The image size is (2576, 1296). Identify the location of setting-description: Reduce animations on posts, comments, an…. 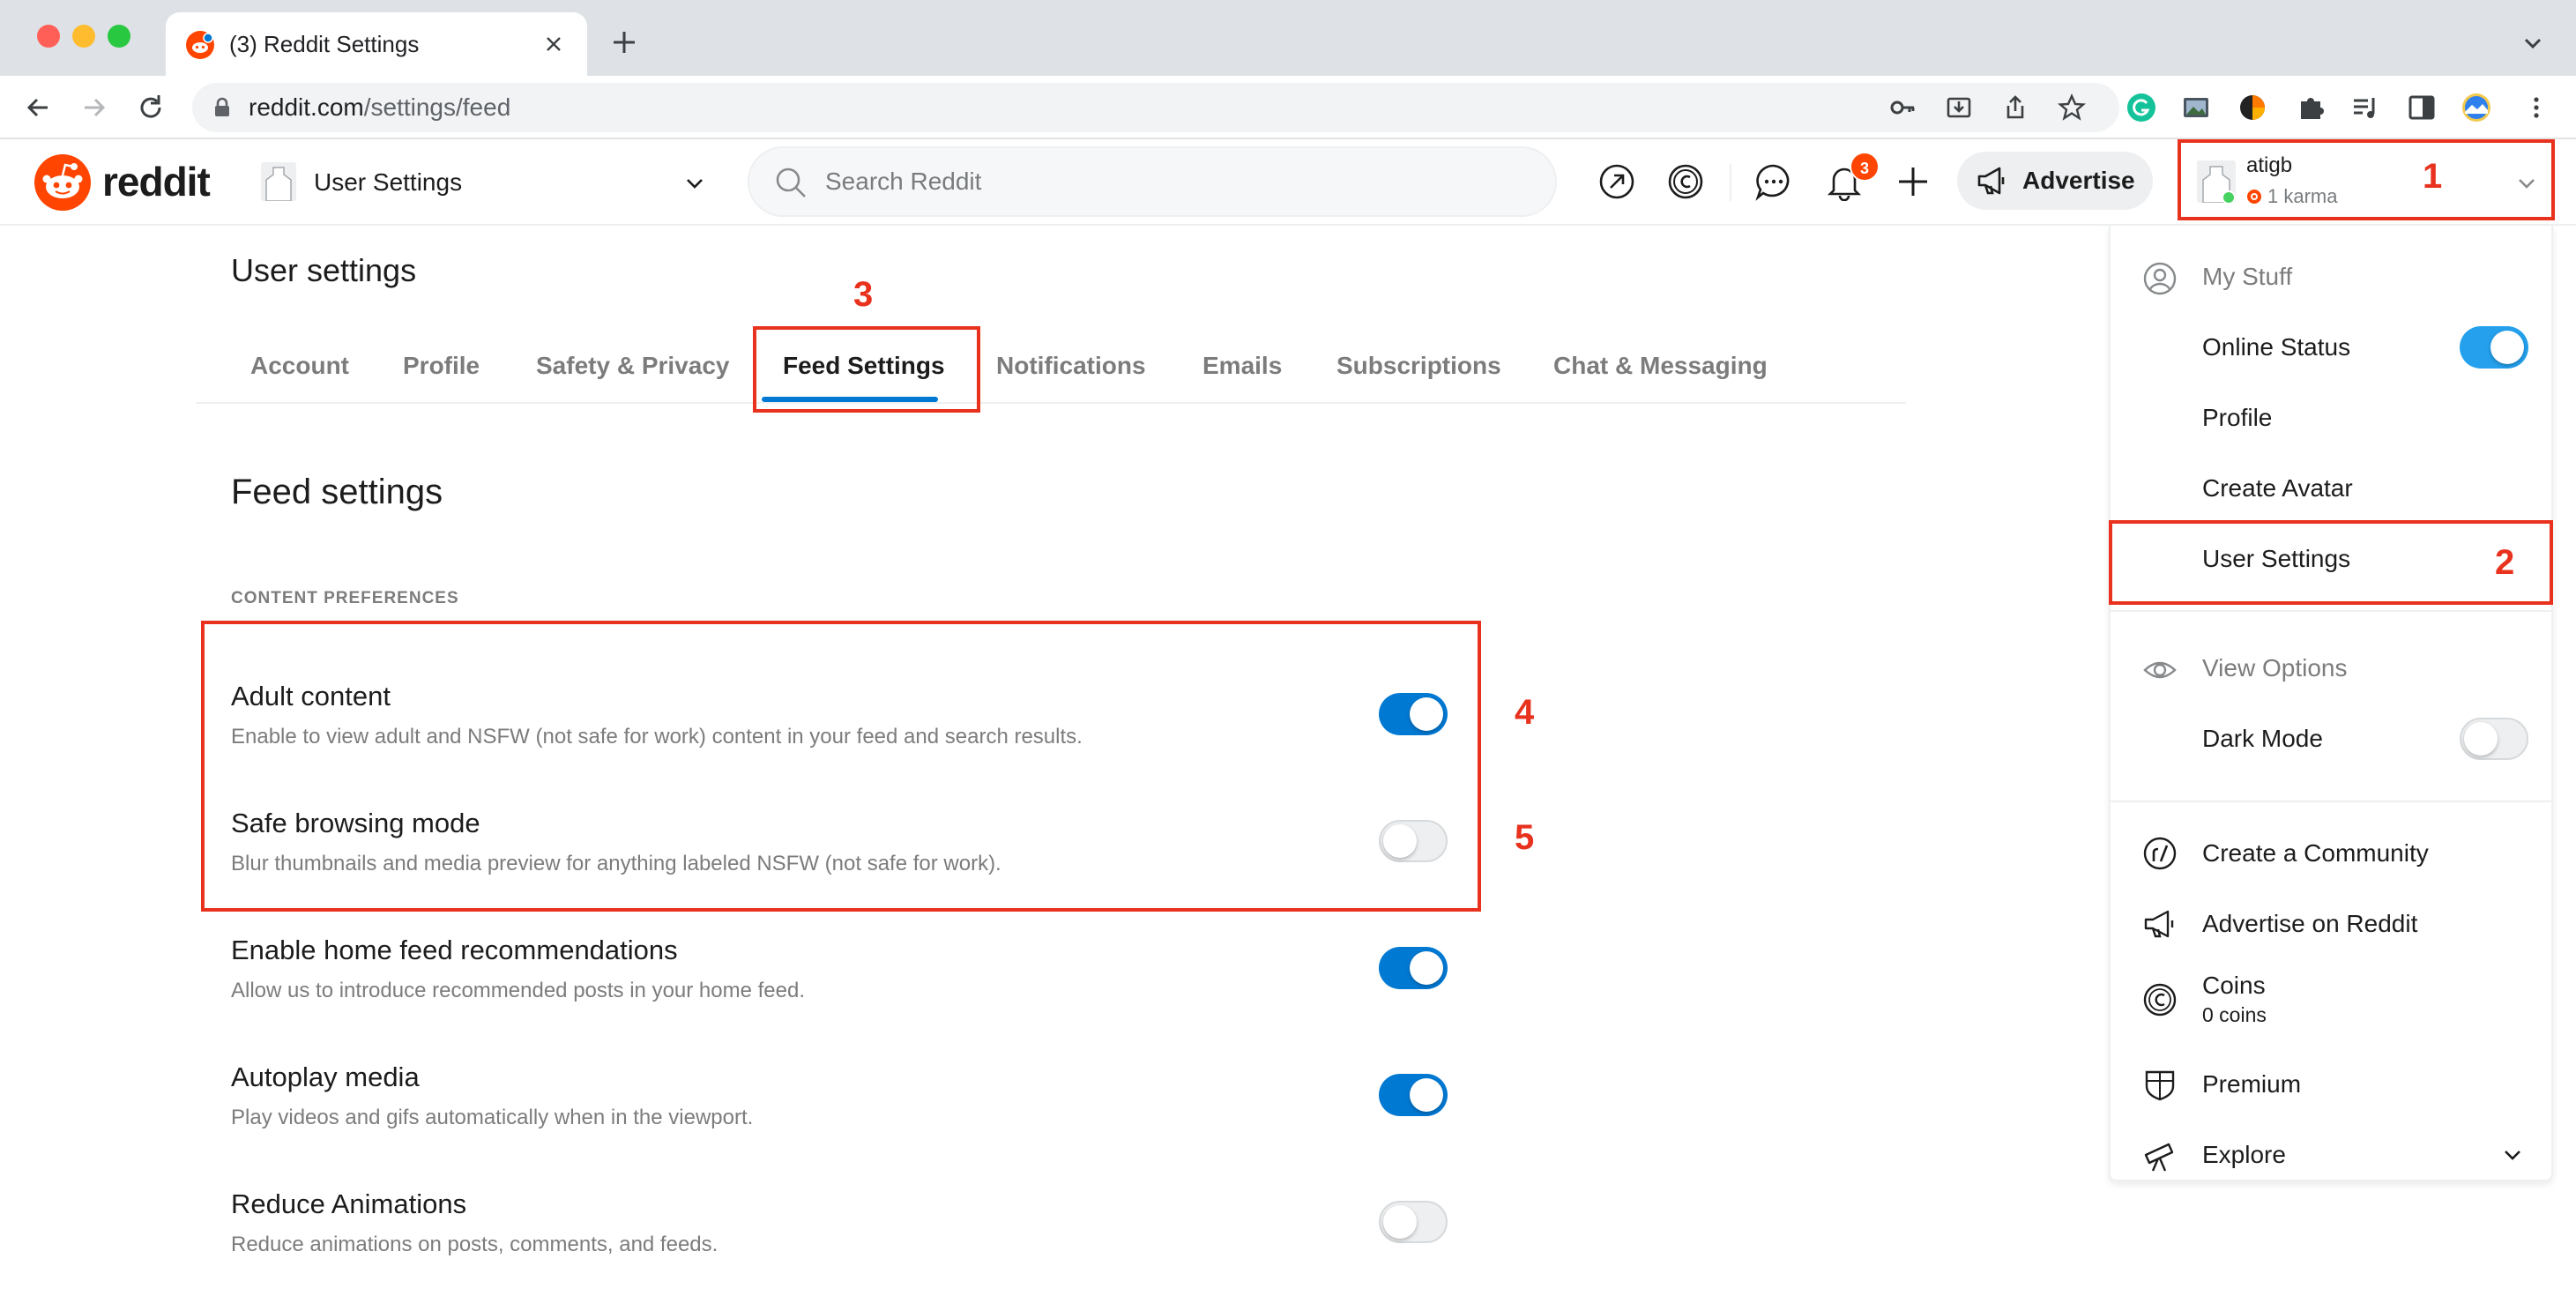
(474, 1245).